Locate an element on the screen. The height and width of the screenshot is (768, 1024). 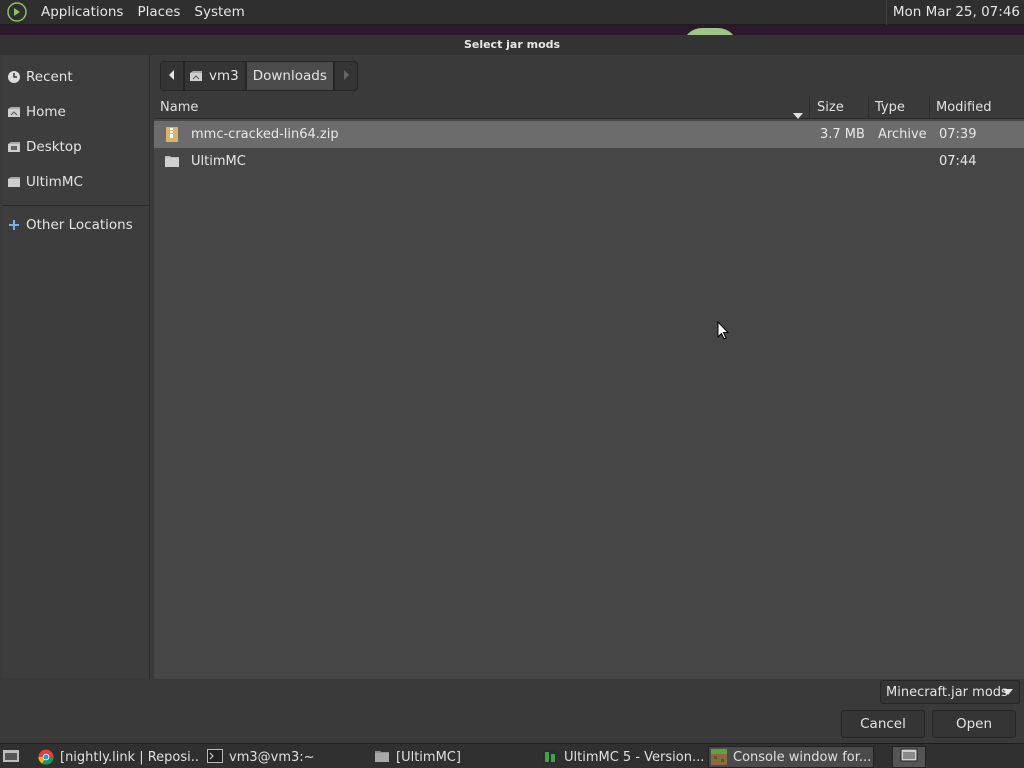
path-segment-downloads: Downloads is located at coordinates (289, 76).